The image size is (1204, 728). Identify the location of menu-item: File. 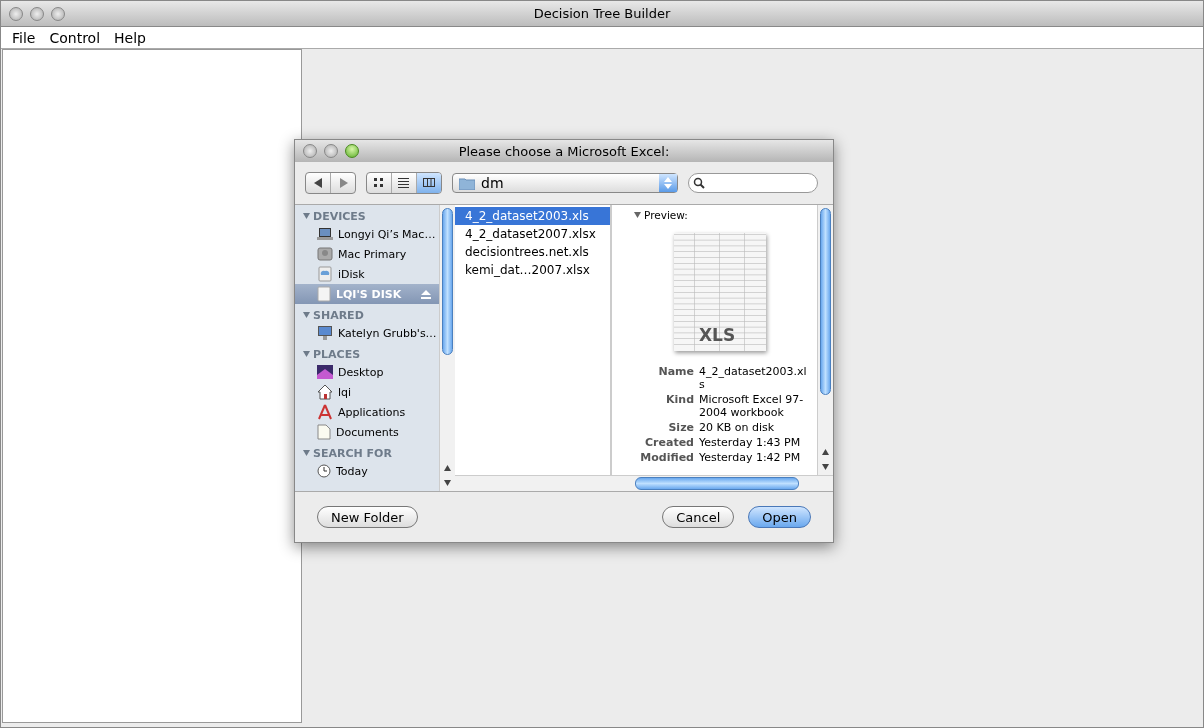
(24, 37).